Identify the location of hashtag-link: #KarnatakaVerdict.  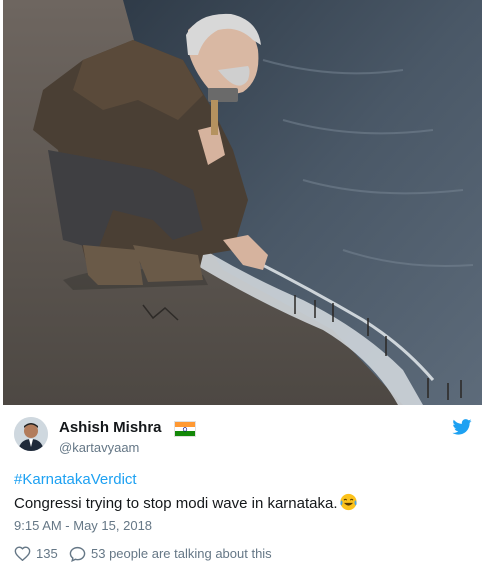
(75, 479).